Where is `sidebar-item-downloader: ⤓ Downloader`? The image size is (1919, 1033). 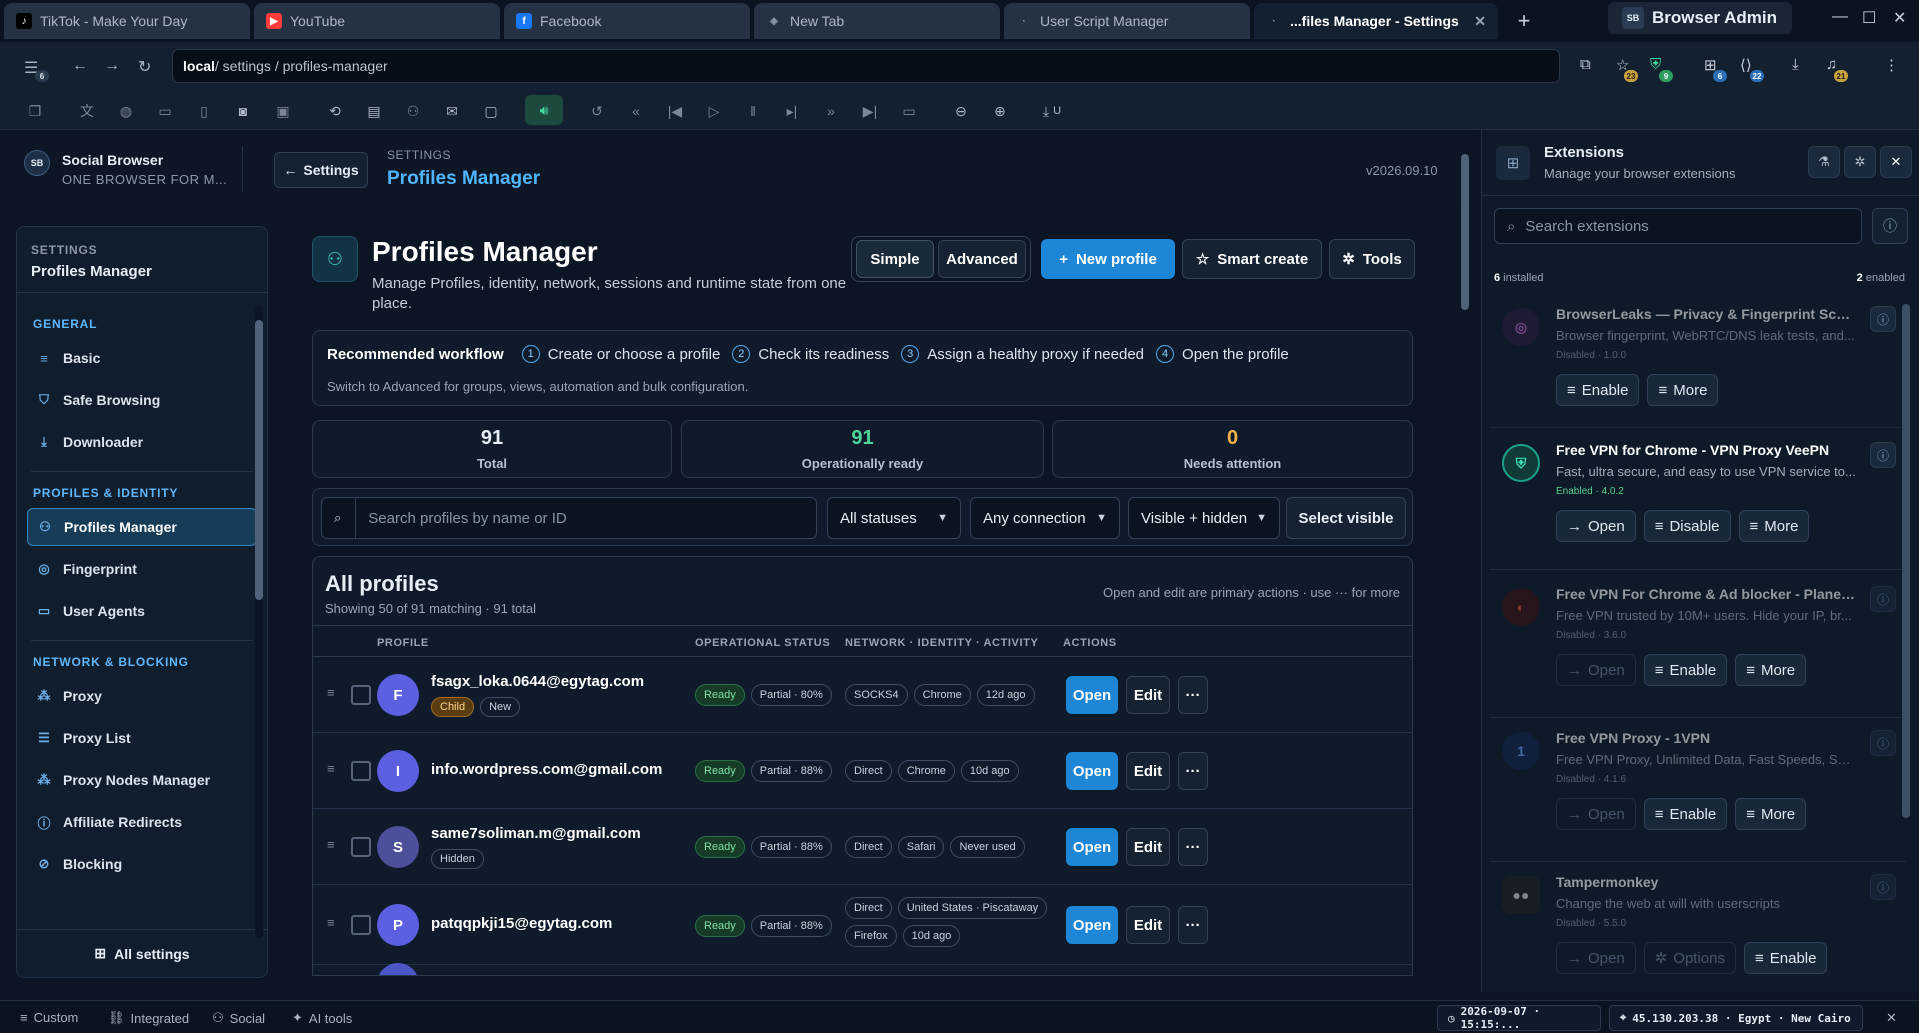 sidebar-item-downloader: ⤓ Downloader is located at coordinates (142, 442).